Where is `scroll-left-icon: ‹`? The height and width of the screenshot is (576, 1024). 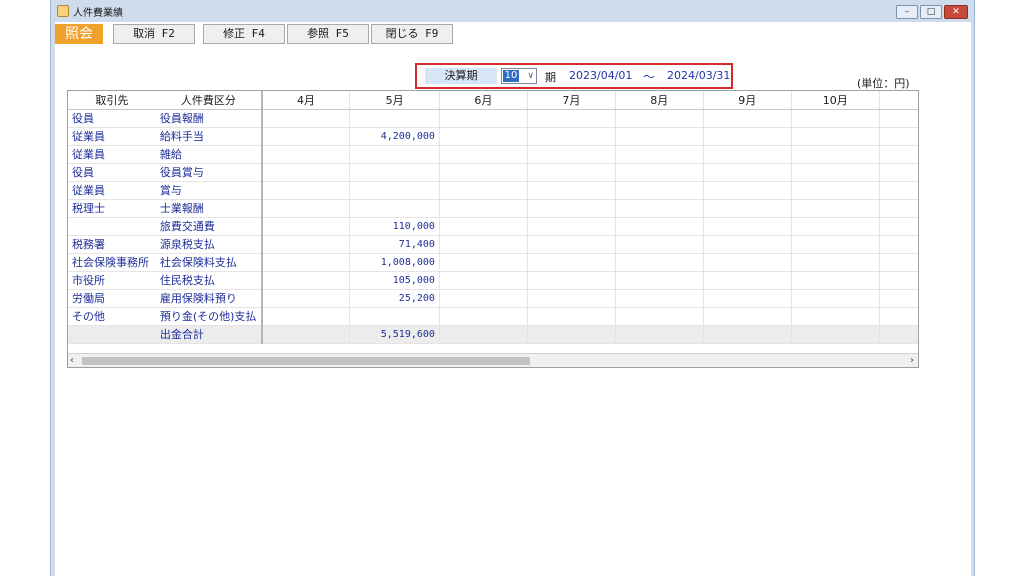
scroll-left-icon: ‹ is located at coordinates (72, 360).